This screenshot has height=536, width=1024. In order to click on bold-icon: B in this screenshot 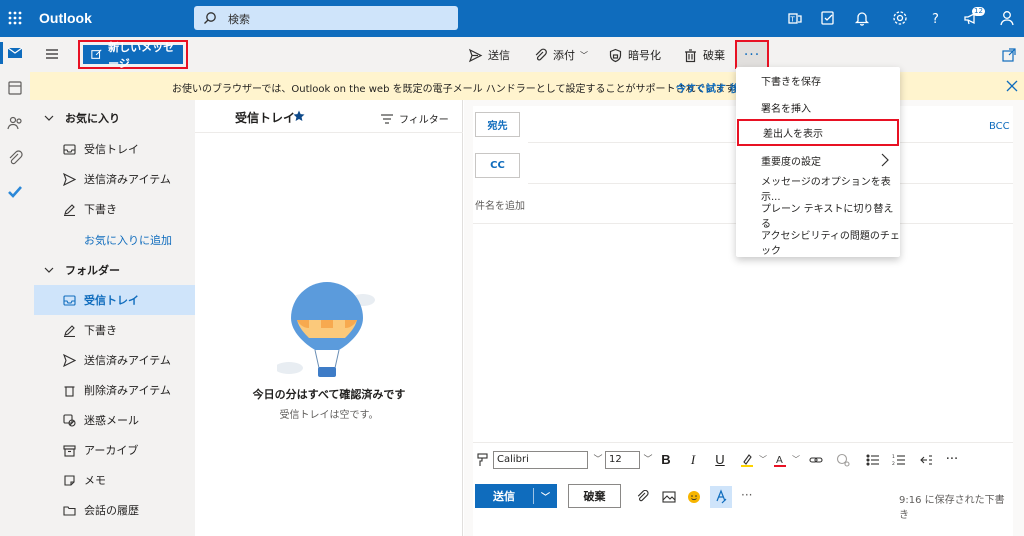, I will do `click(666, 460)`.